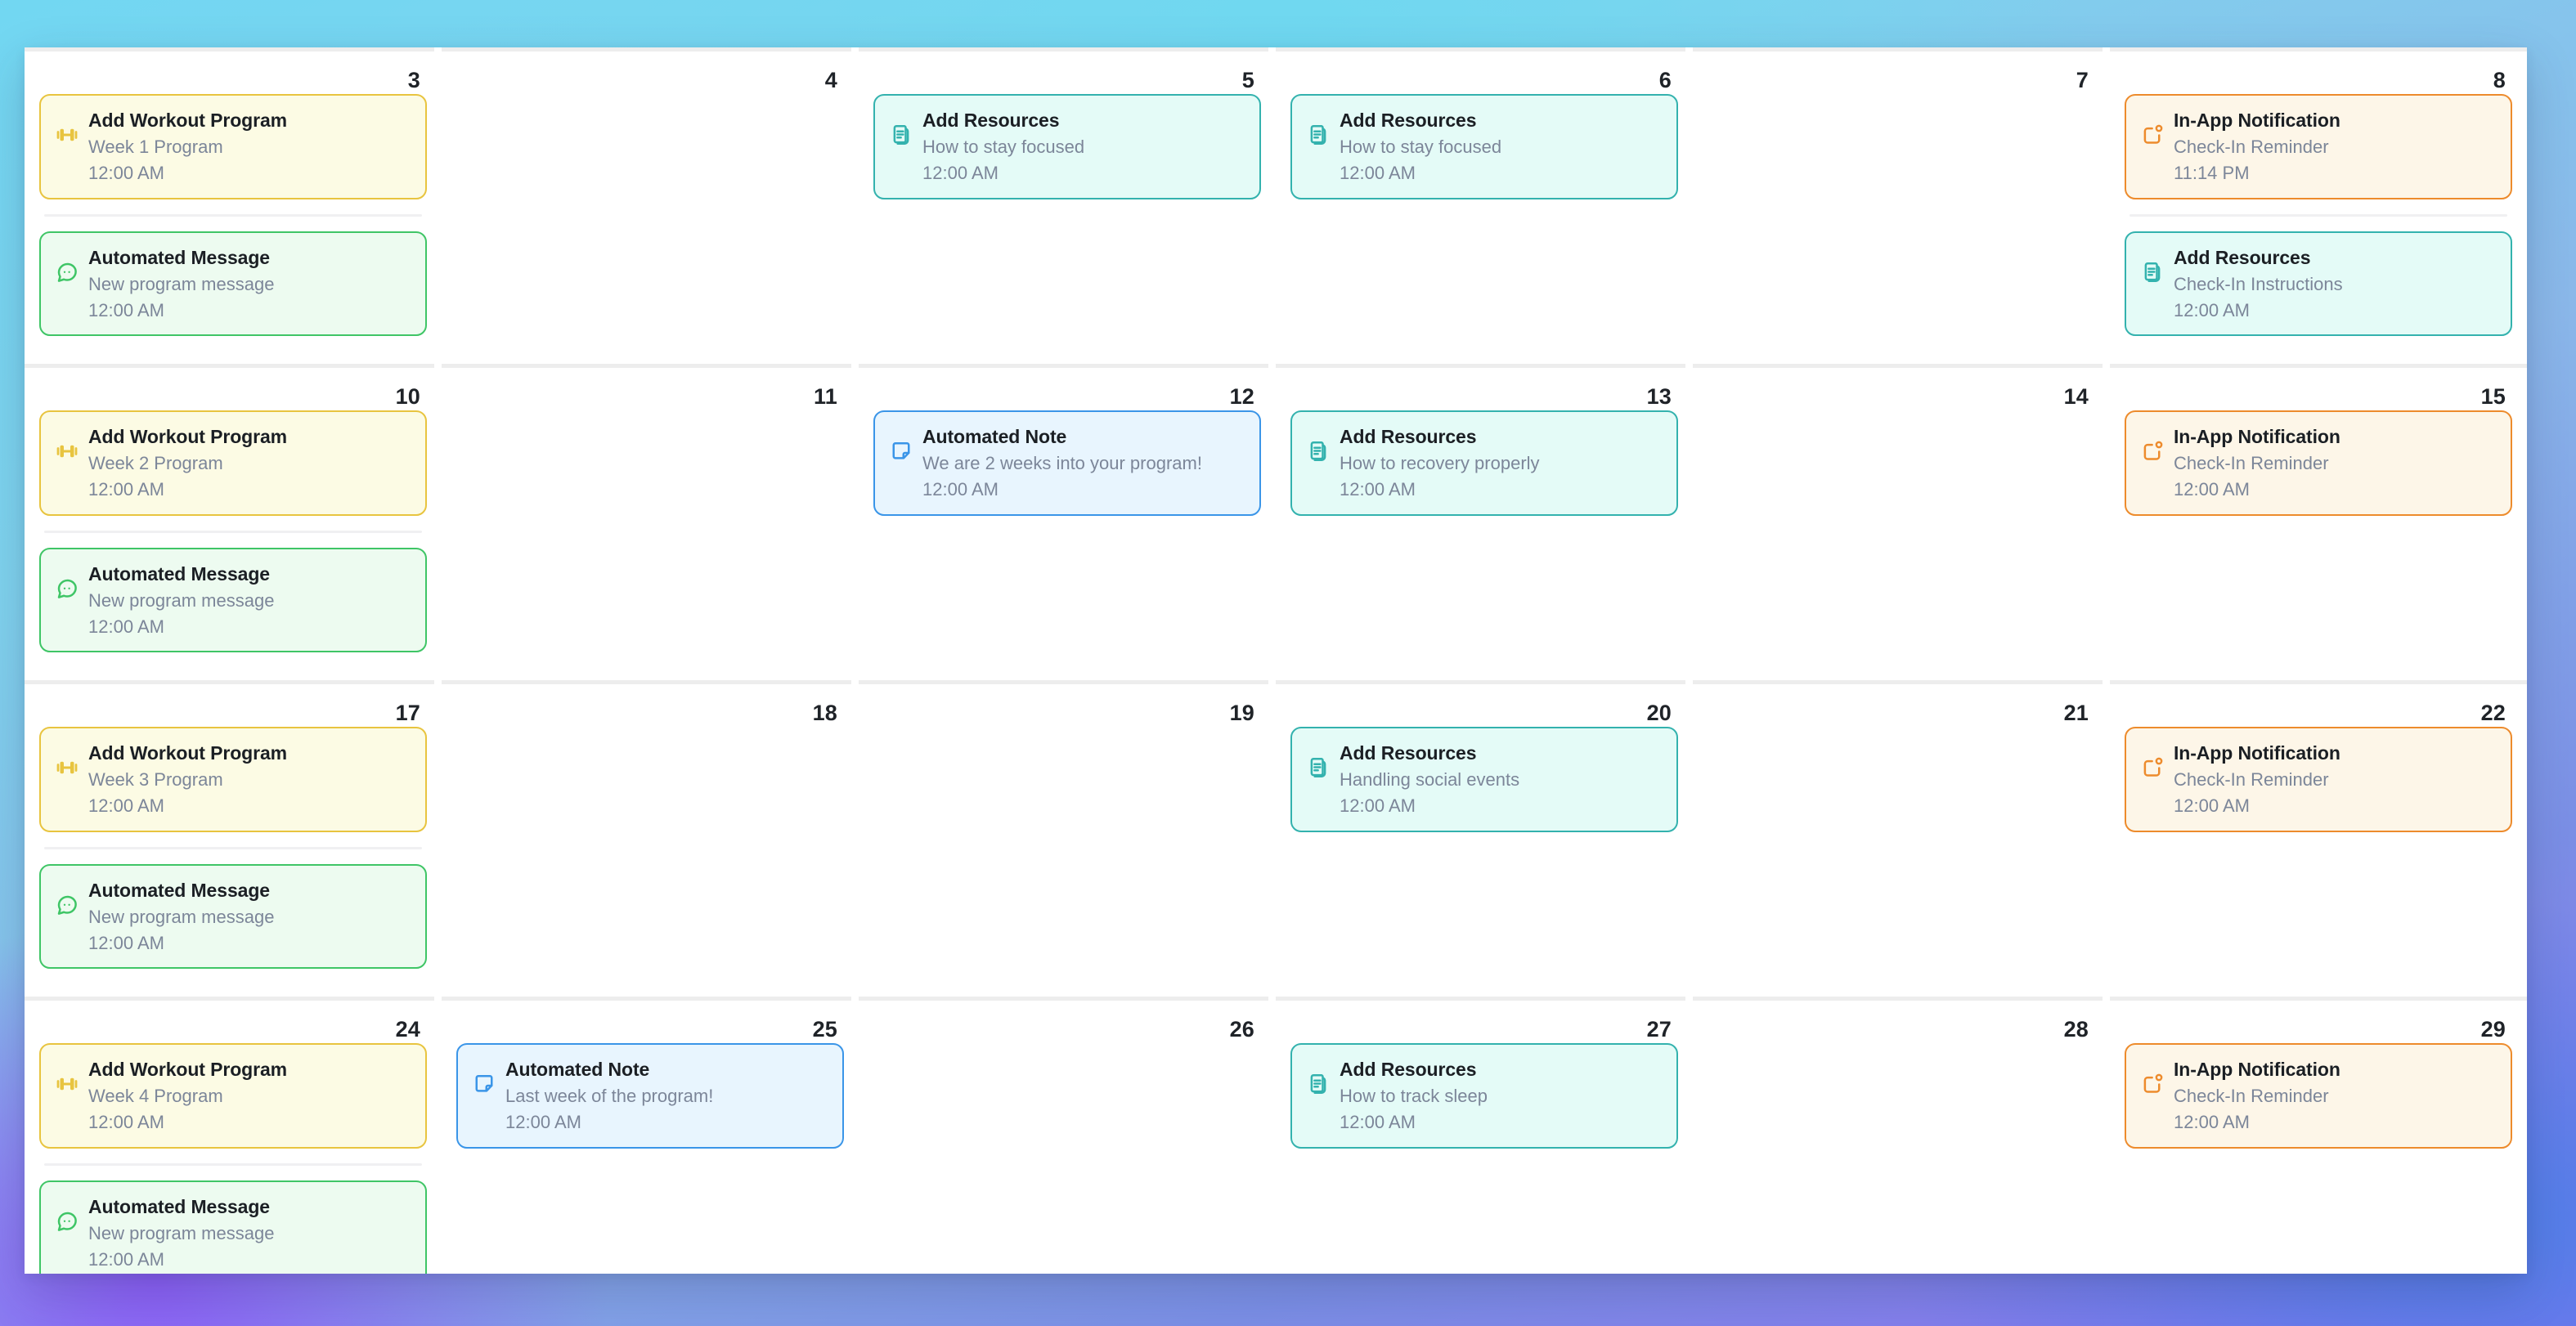 This screenshot has width=2576, height=1326. What do you see at coordinates (1659, 713) in the screenshot?
I see `day-number: 20` at bounding box center [1659, 713].